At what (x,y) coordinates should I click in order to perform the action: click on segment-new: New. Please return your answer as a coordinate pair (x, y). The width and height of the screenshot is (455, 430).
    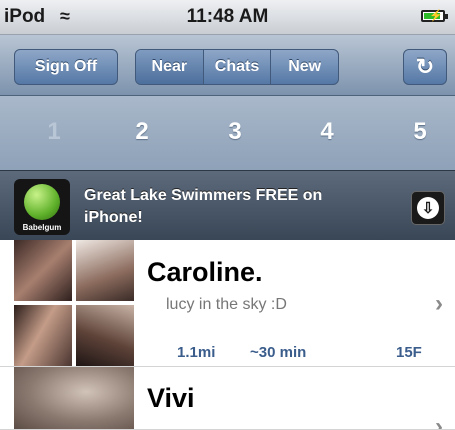
    Looking at the image, I should click on (304, 67).